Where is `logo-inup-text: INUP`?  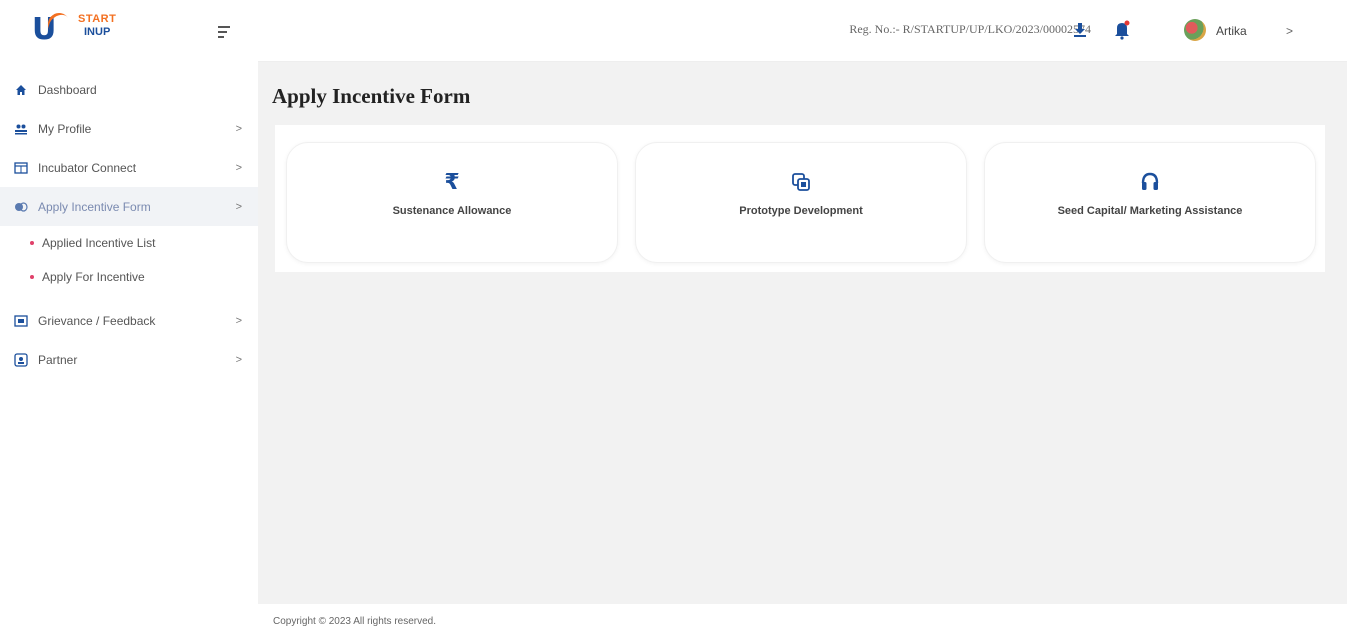
logo-inup-text: INUP is located at coordinates (97, 32).